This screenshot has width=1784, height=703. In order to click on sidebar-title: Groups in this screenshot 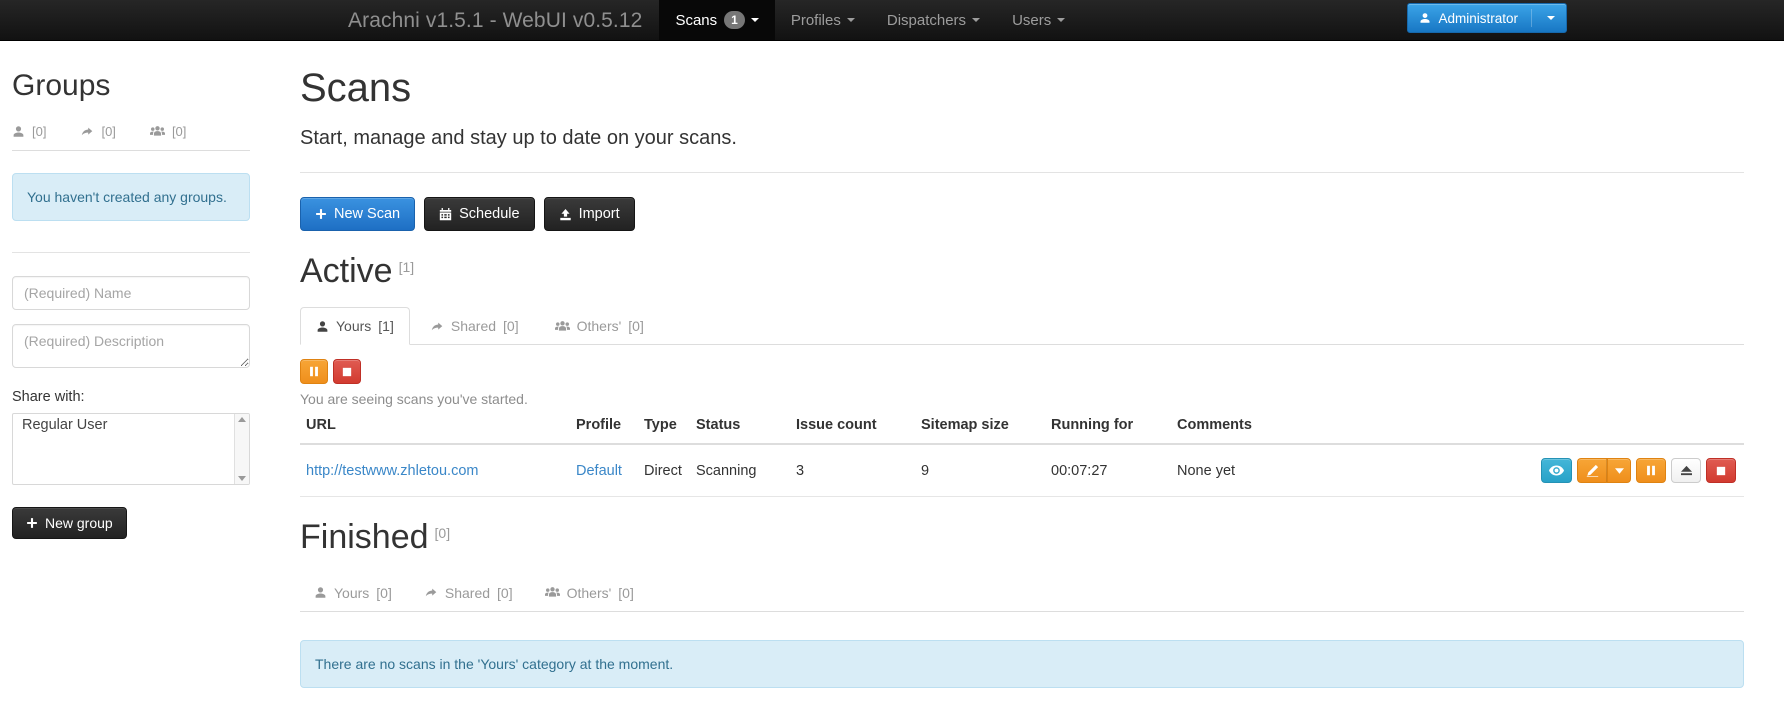, I will do `click(61, 85)`.